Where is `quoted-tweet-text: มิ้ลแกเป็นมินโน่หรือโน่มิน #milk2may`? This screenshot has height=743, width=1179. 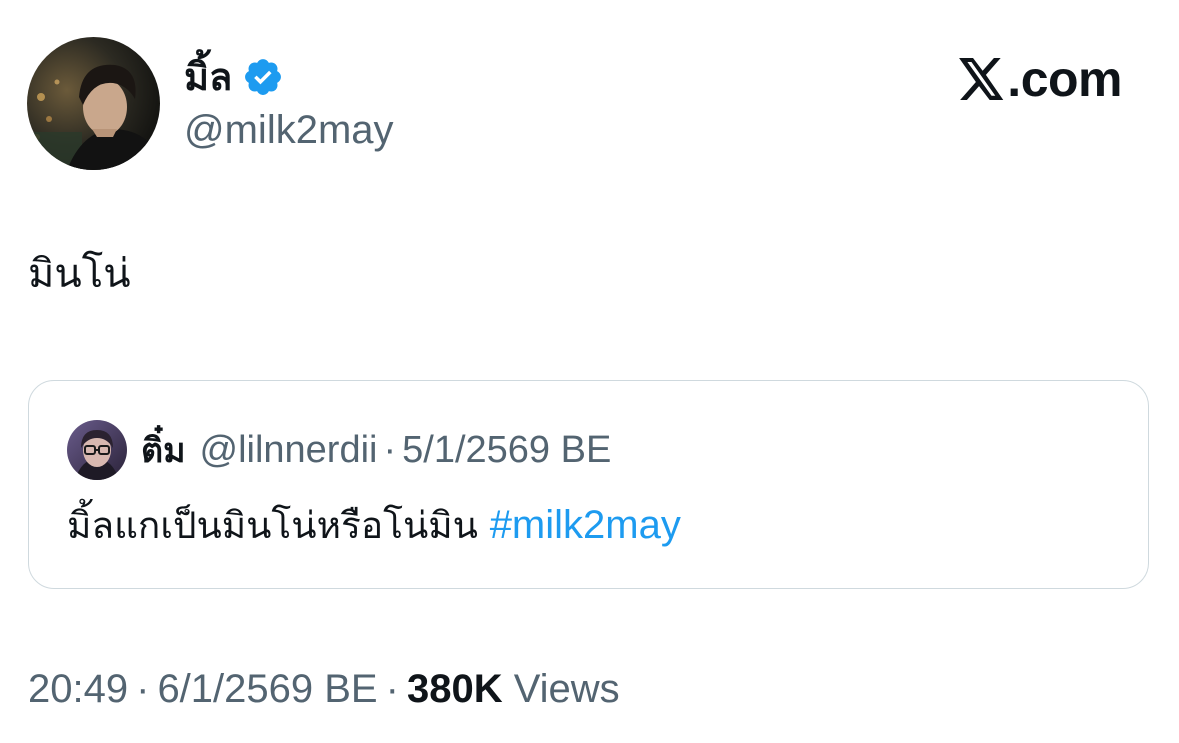 quoted-tweet-text: มิ้ลแกเป็นมินโน่หรือโน่มิน #milk2may is located at coordinates (374, 525).